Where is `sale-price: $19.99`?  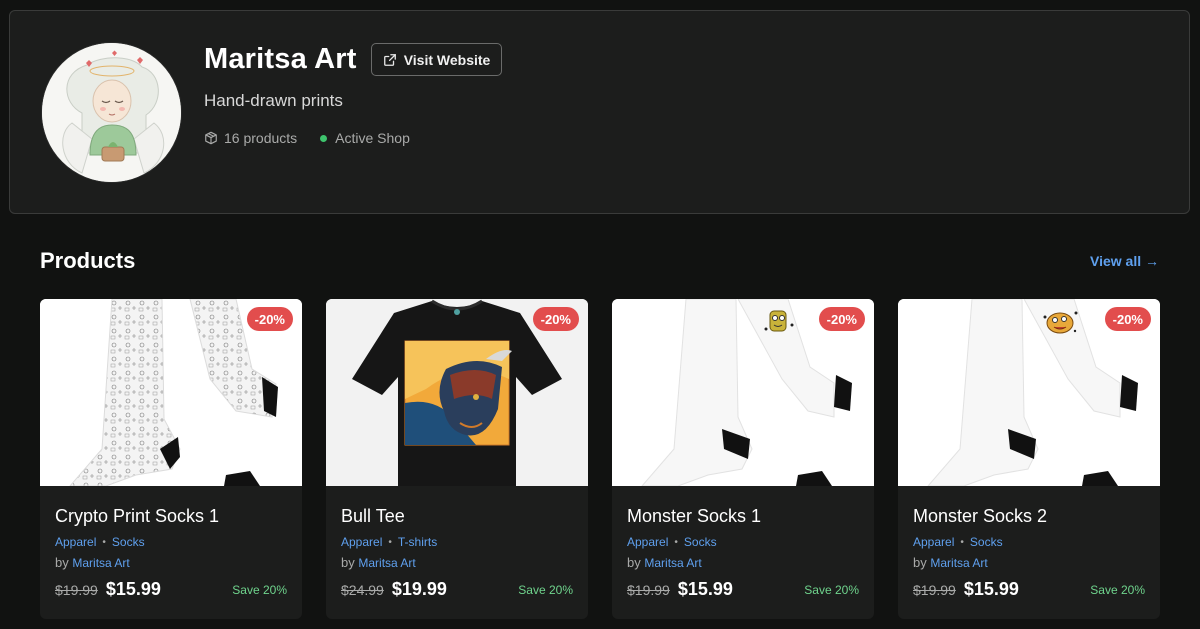 sale-price: $19.99 is located at coordinates (419, 589).